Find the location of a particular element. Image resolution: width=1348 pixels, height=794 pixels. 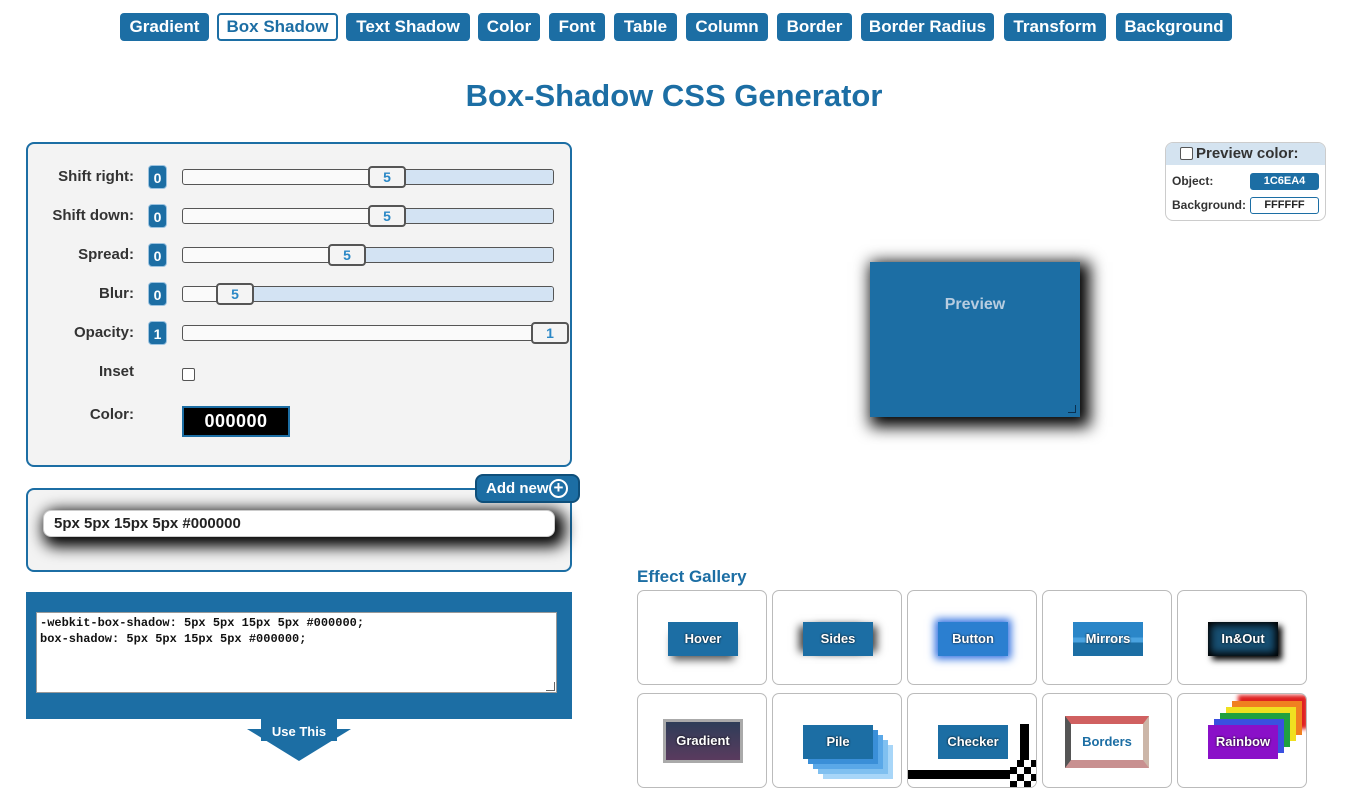

nav-color: Color is located at coordinates (509, 27).